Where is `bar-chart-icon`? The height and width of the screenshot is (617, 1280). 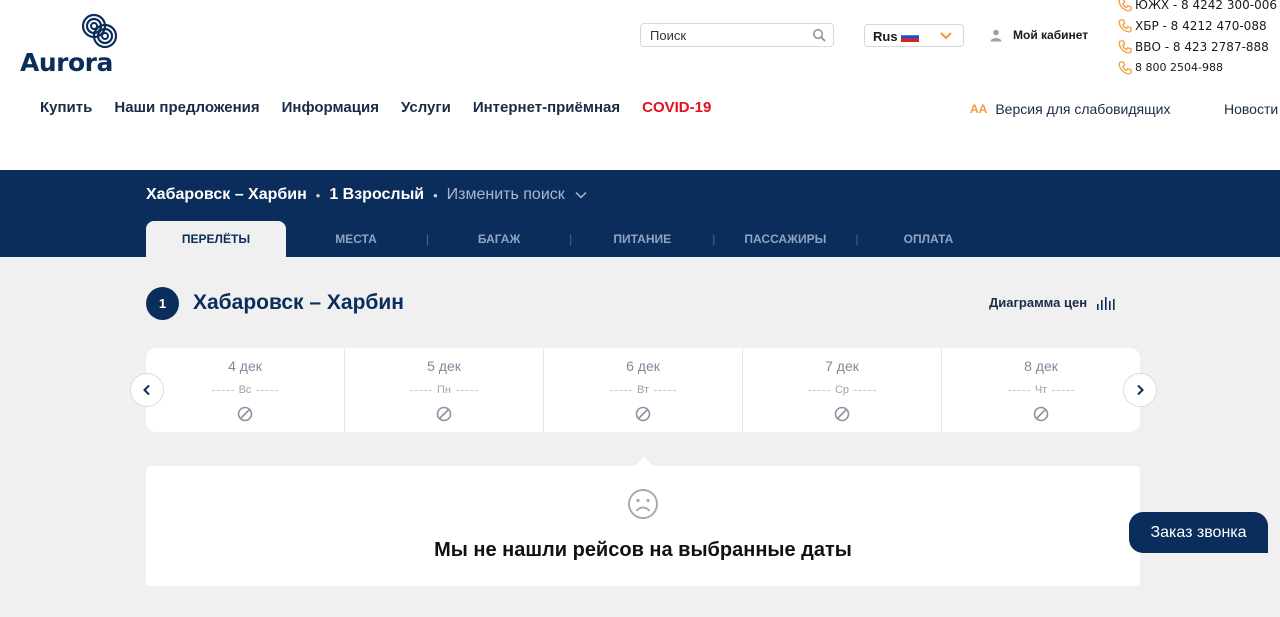 bar-chart-icon is located at coordinates (1106, 303).